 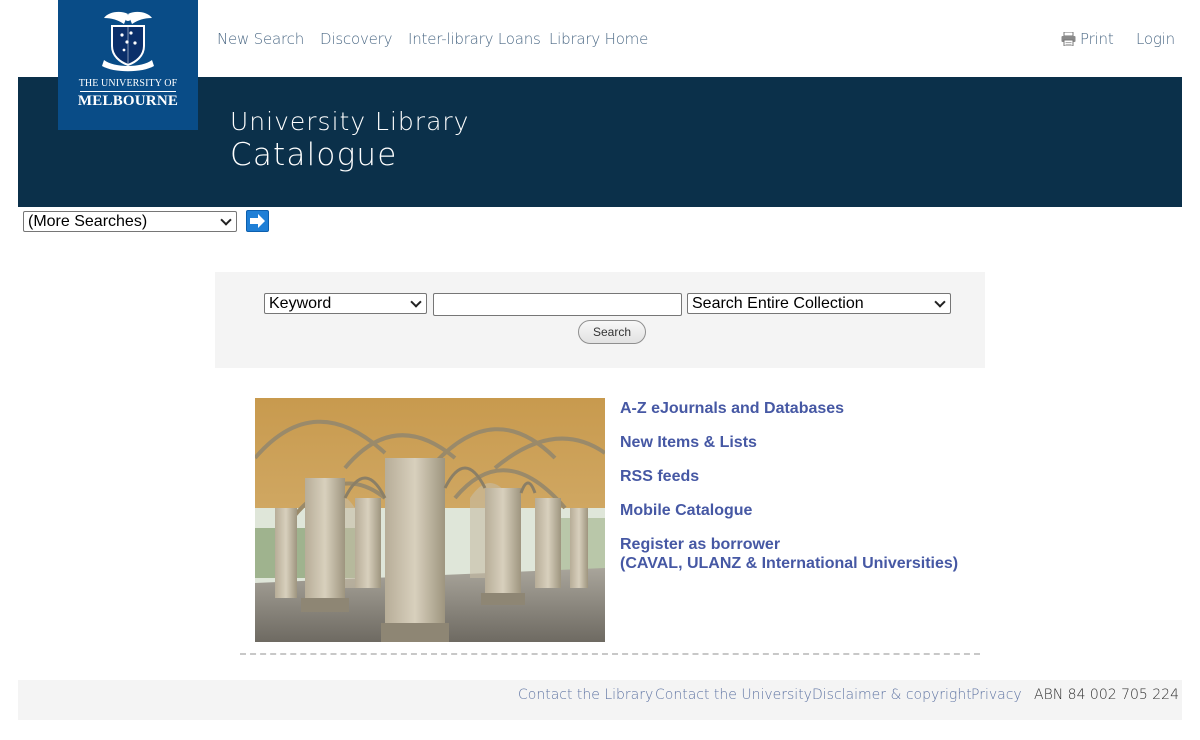 What do you see at coordinates (356, 39) in the screenshot?
I see `nav-discovery: Discovery` at bounding box center [356, 39].